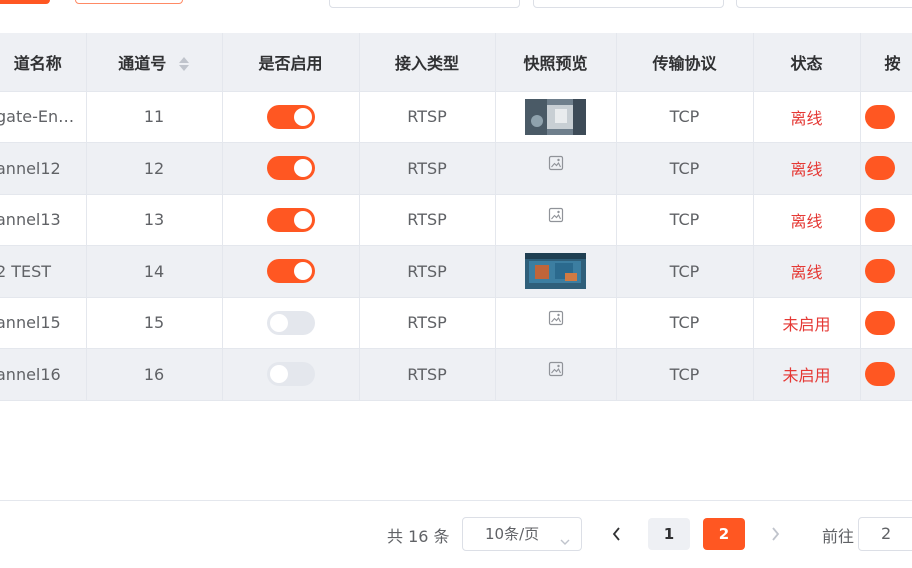  I want to click on col-header-enabled: 是否启用, so click(291, 62).